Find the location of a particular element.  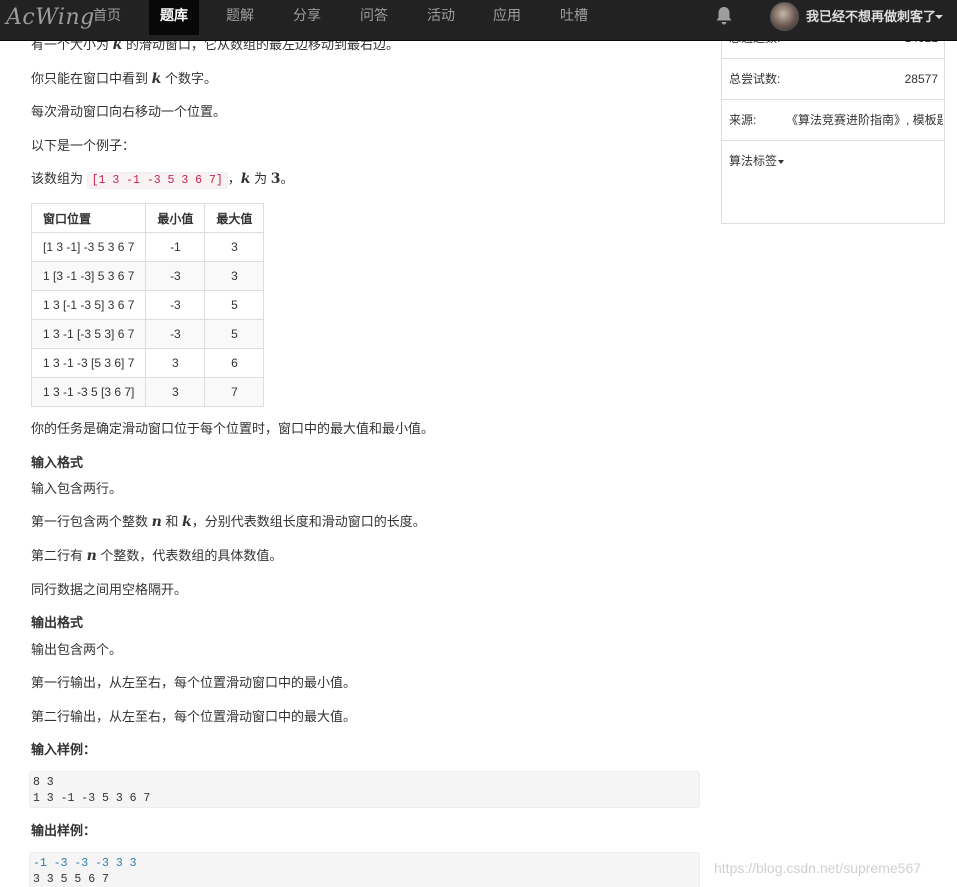

output-format-line: 输出包含两个。 is located at coordinates (77, 649).